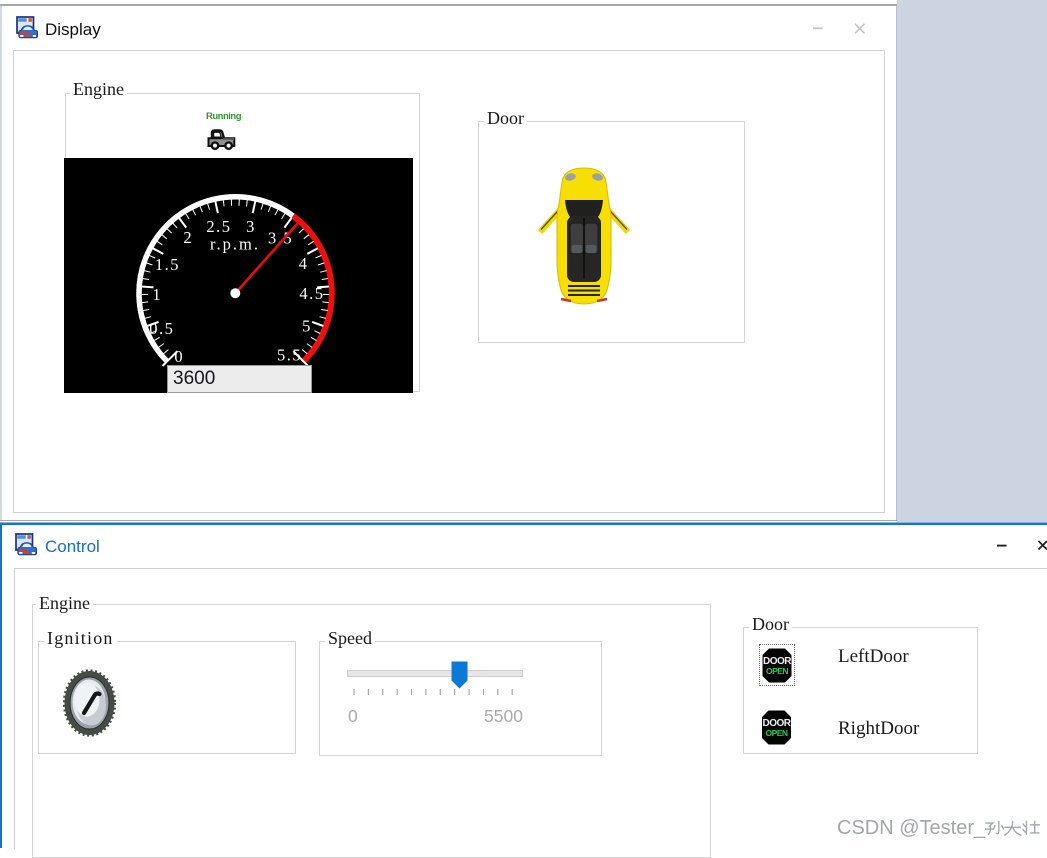 The image size is (1047, 858). I want to click on svg-text: 5.5, so click(289, 355).